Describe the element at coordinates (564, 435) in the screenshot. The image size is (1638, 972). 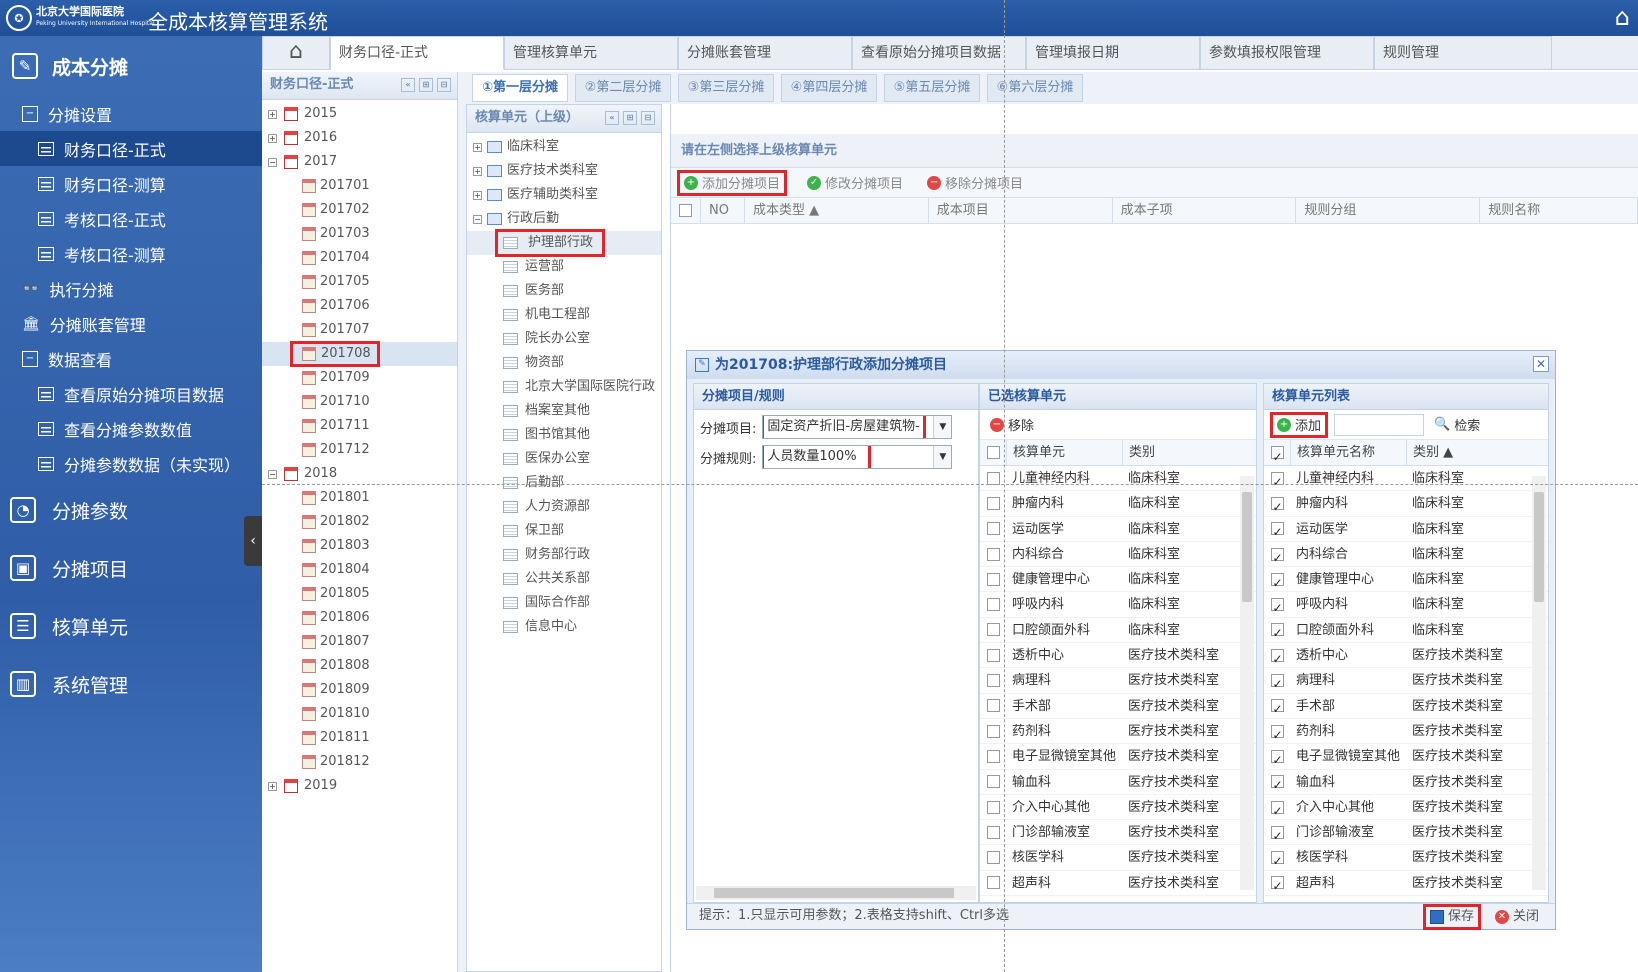
I see `tree-unit: 图书馆其他` at that location.